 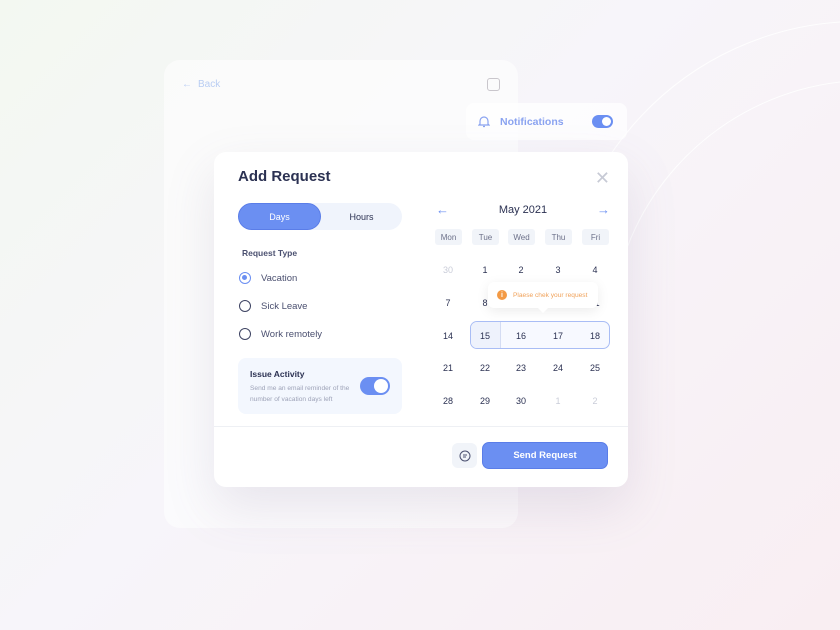 I want to click on calendar-day: 16, so click(x=521, y=336).